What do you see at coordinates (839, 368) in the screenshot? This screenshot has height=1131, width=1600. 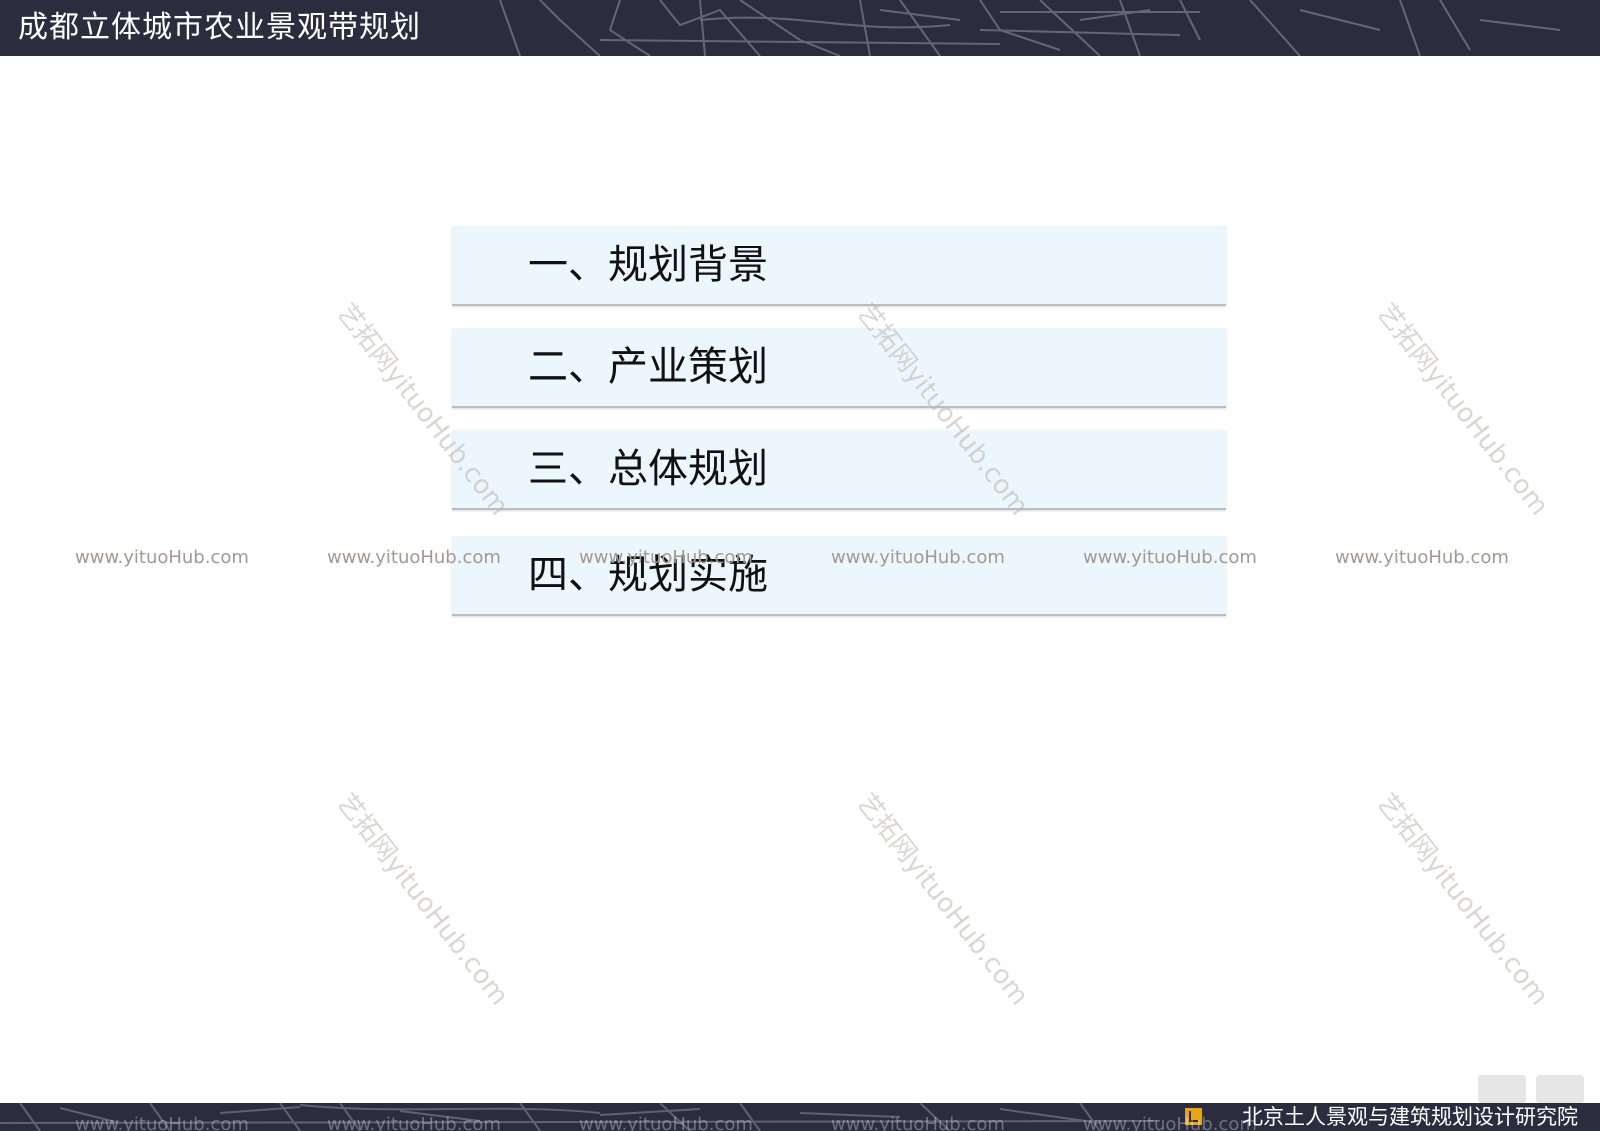 I see `menu-item-industry: 二、产业策划` at bounding box center [839, 368].